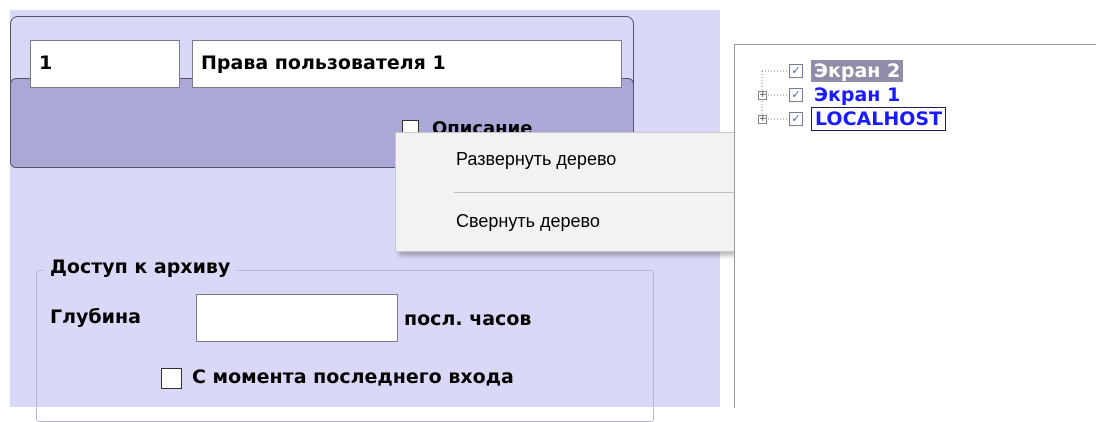 The image size is (1096, 422). I want to click on panel-top-edge, so click(360, 5).